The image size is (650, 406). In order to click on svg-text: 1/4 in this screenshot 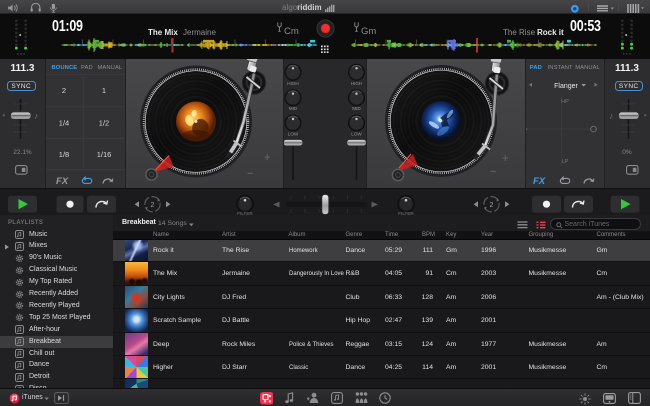, I will do `click(64, 122)`.